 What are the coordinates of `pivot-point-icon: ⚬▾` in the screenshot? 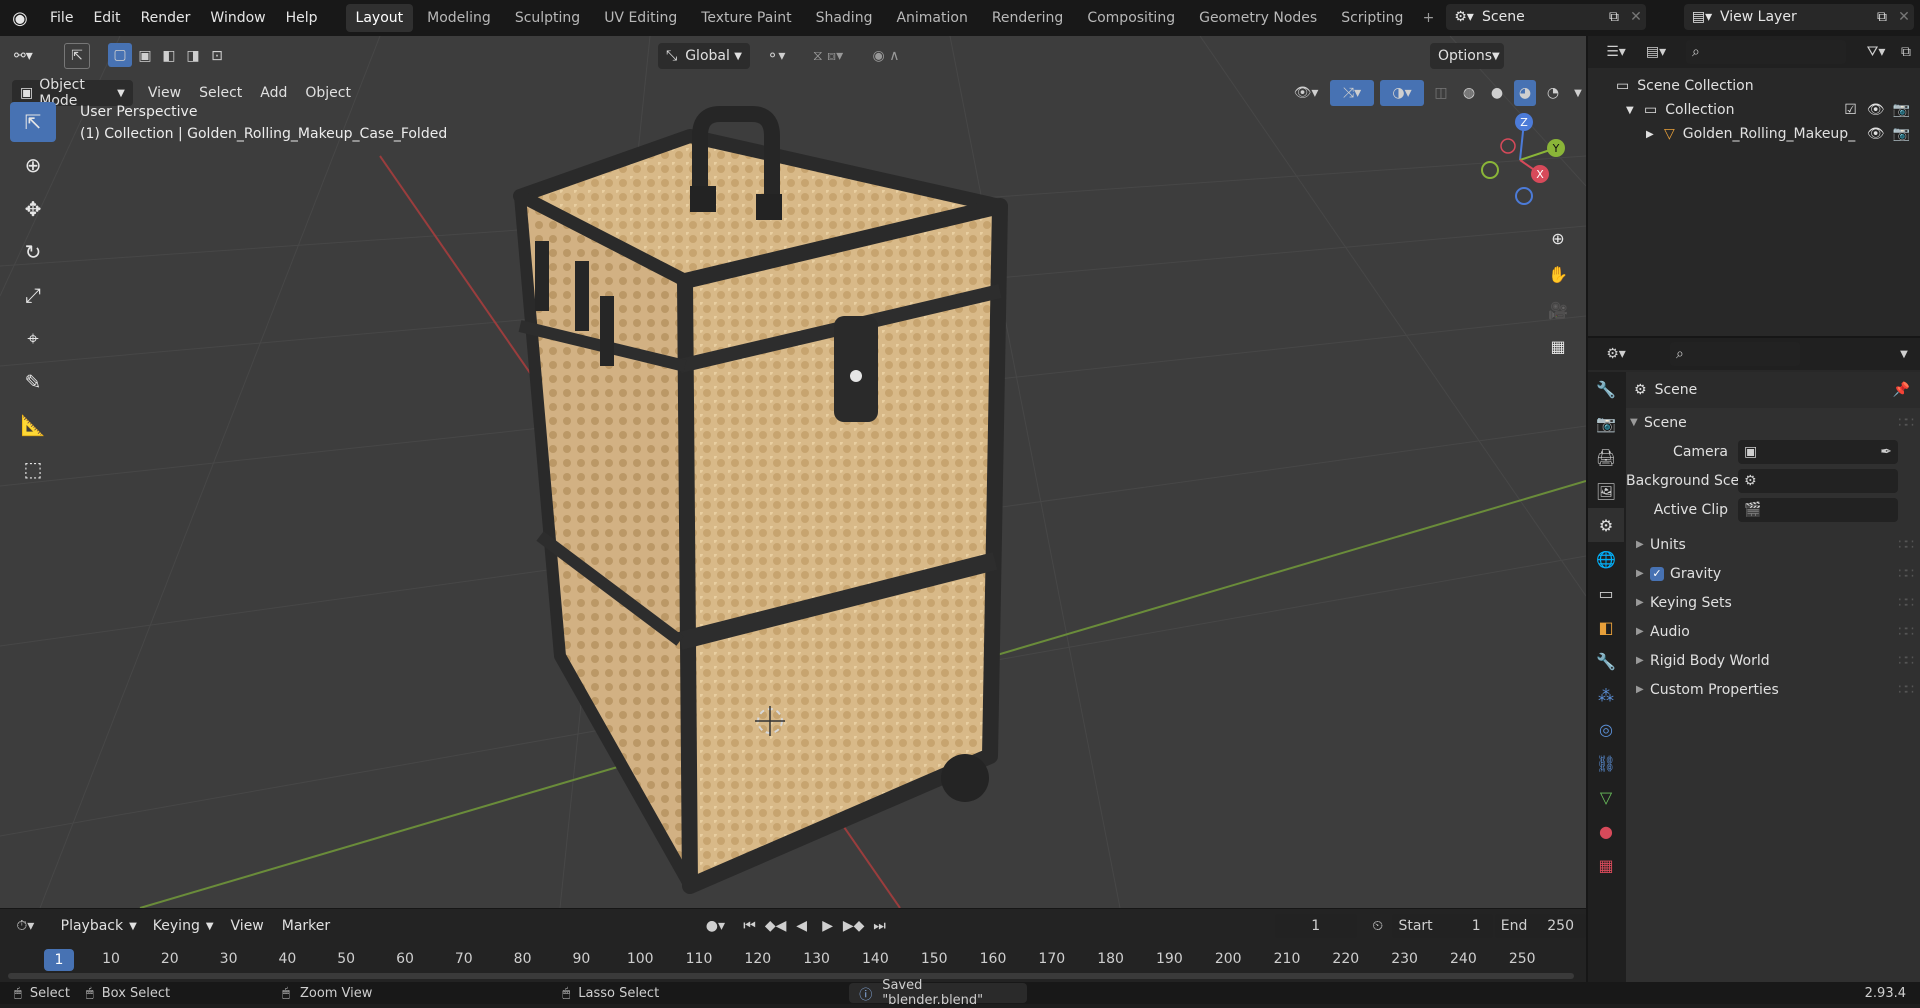 It's located at (776, 56).